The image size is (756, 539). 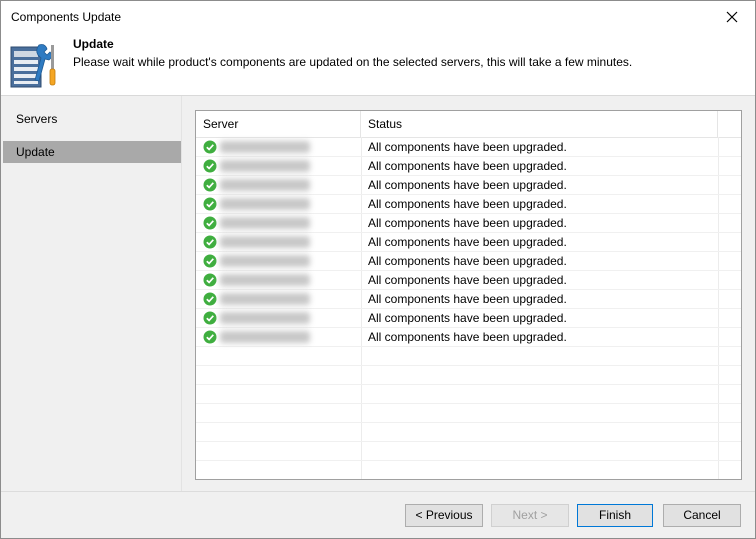 I want to click on wizard-footer: < Previous Next > Finish Cancel, so click(x=378, y=514).